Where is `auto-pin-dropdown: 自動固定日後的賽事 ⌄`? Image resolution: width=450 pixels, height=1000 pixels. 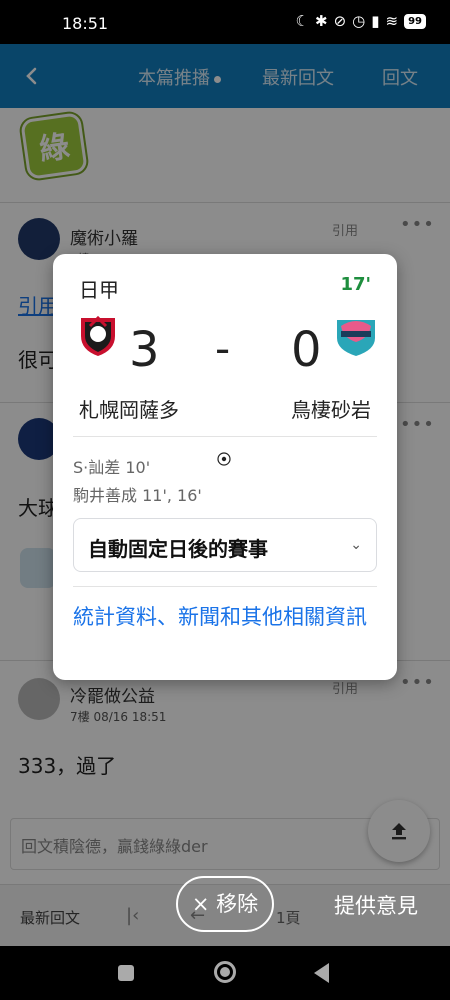
auto-pin-dropdown: 自動固定日後的賽事 ⌄ is located at coordinates (225, 545).